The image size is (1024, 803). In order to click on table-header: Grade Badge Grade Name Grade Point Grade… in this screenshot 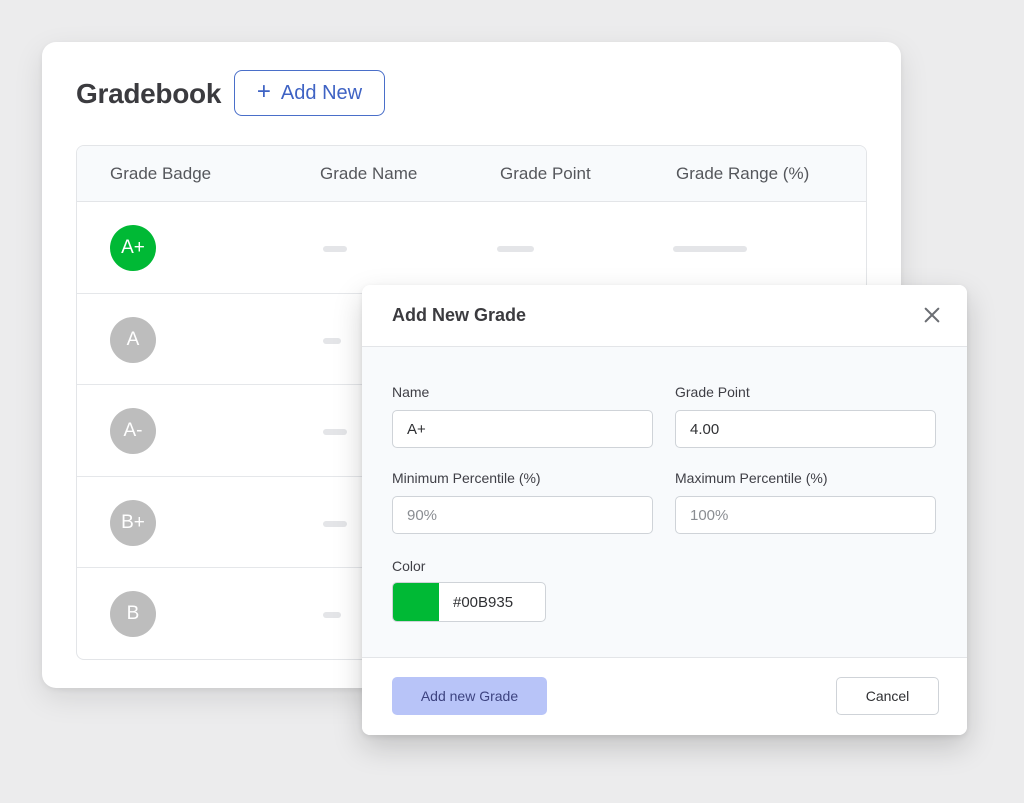, I will do `click(471, 174)`.